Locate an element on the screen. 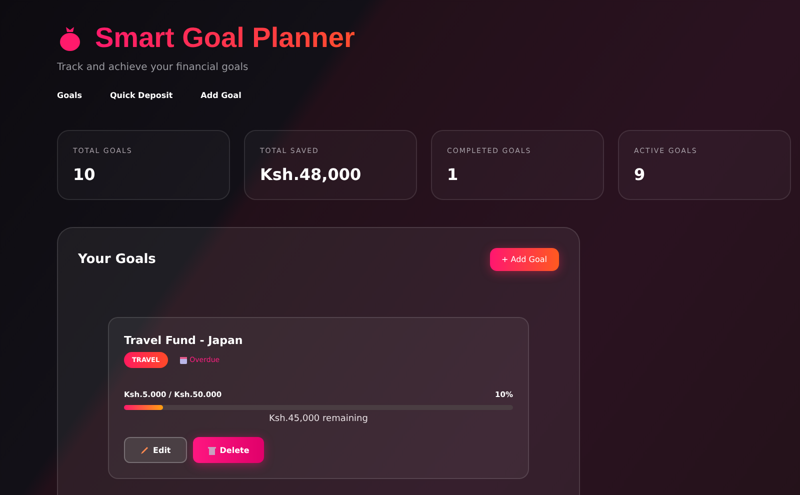 The width and height of the screenshot is (800, 495). goal-name: Travel Fund - Japan is located at coordinates (184, 340).